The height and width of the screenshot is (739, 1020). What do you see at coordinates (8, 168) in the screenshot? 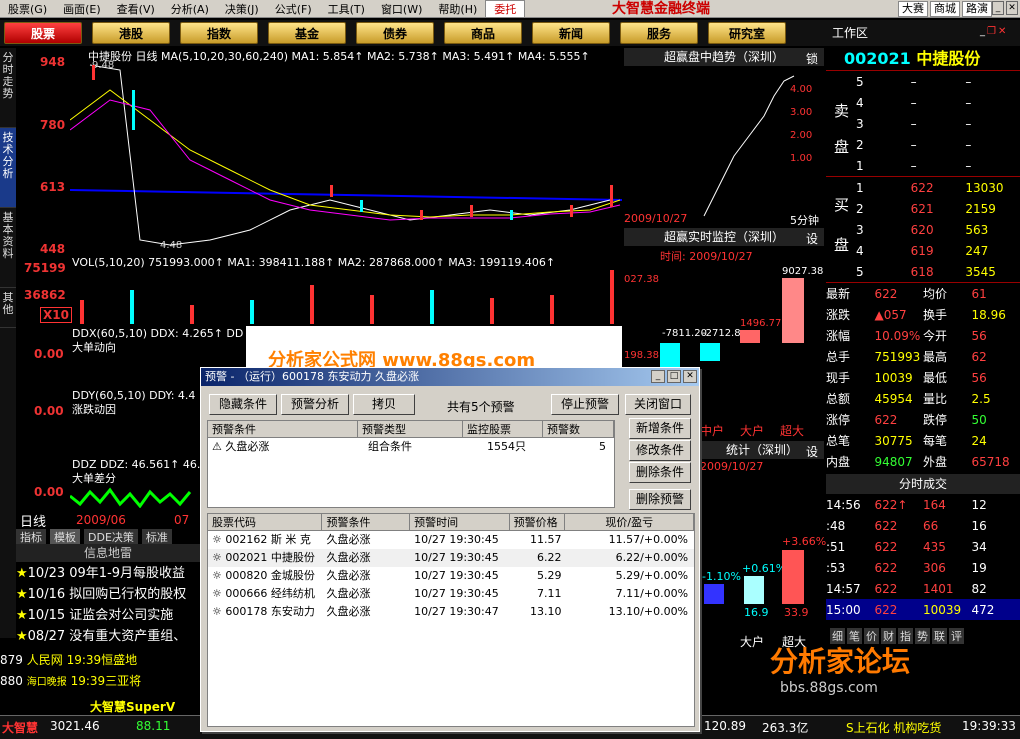
I see `tab-technical: 技术分析` at bounding box center [8, 168].